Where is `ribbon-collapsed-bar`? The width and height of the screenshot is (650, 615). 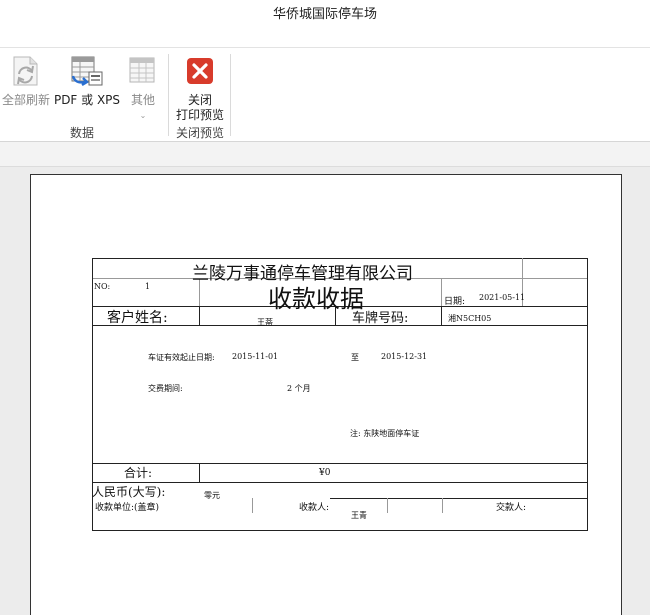
ribbon-collapsed-bar is located at coordinates (325, 154).